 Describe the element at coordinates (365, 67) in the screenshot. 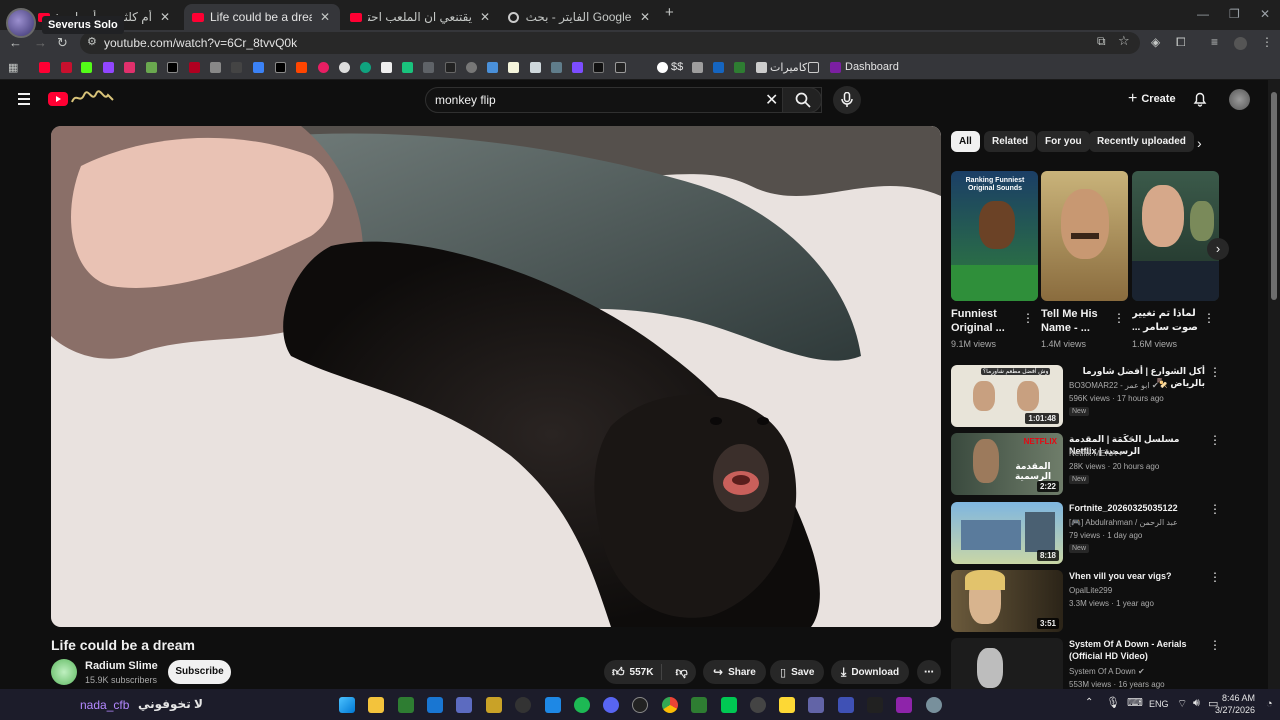

I see `bookmark-chatgpt-icon` at that location.